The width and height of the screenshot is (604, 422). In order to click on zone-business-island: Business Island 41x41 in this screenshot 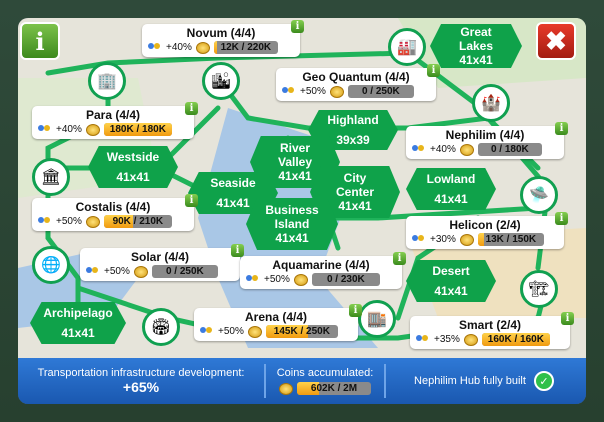, I will do `click(292, 224)`.